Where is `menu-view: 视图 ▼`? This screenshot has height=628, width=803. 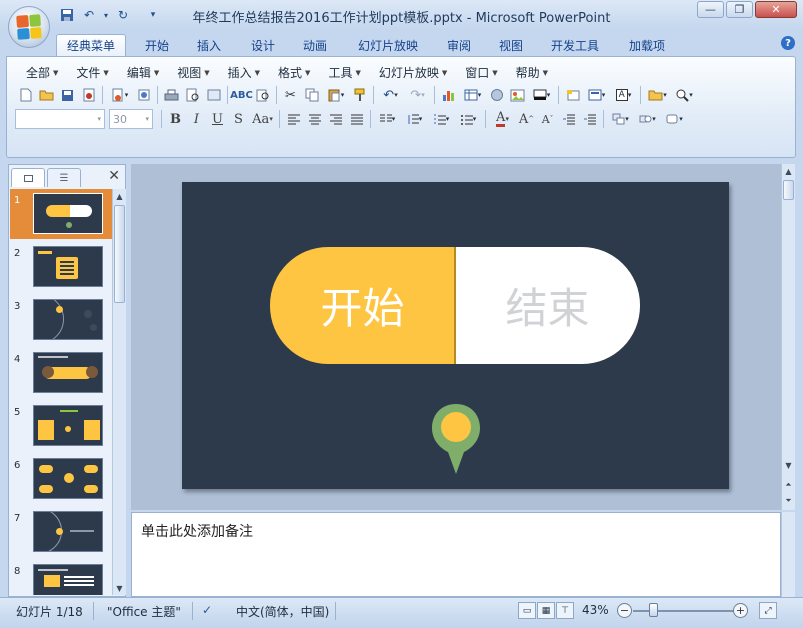
menu-view: 视图 ▼ is located at coordinates (193, 72).